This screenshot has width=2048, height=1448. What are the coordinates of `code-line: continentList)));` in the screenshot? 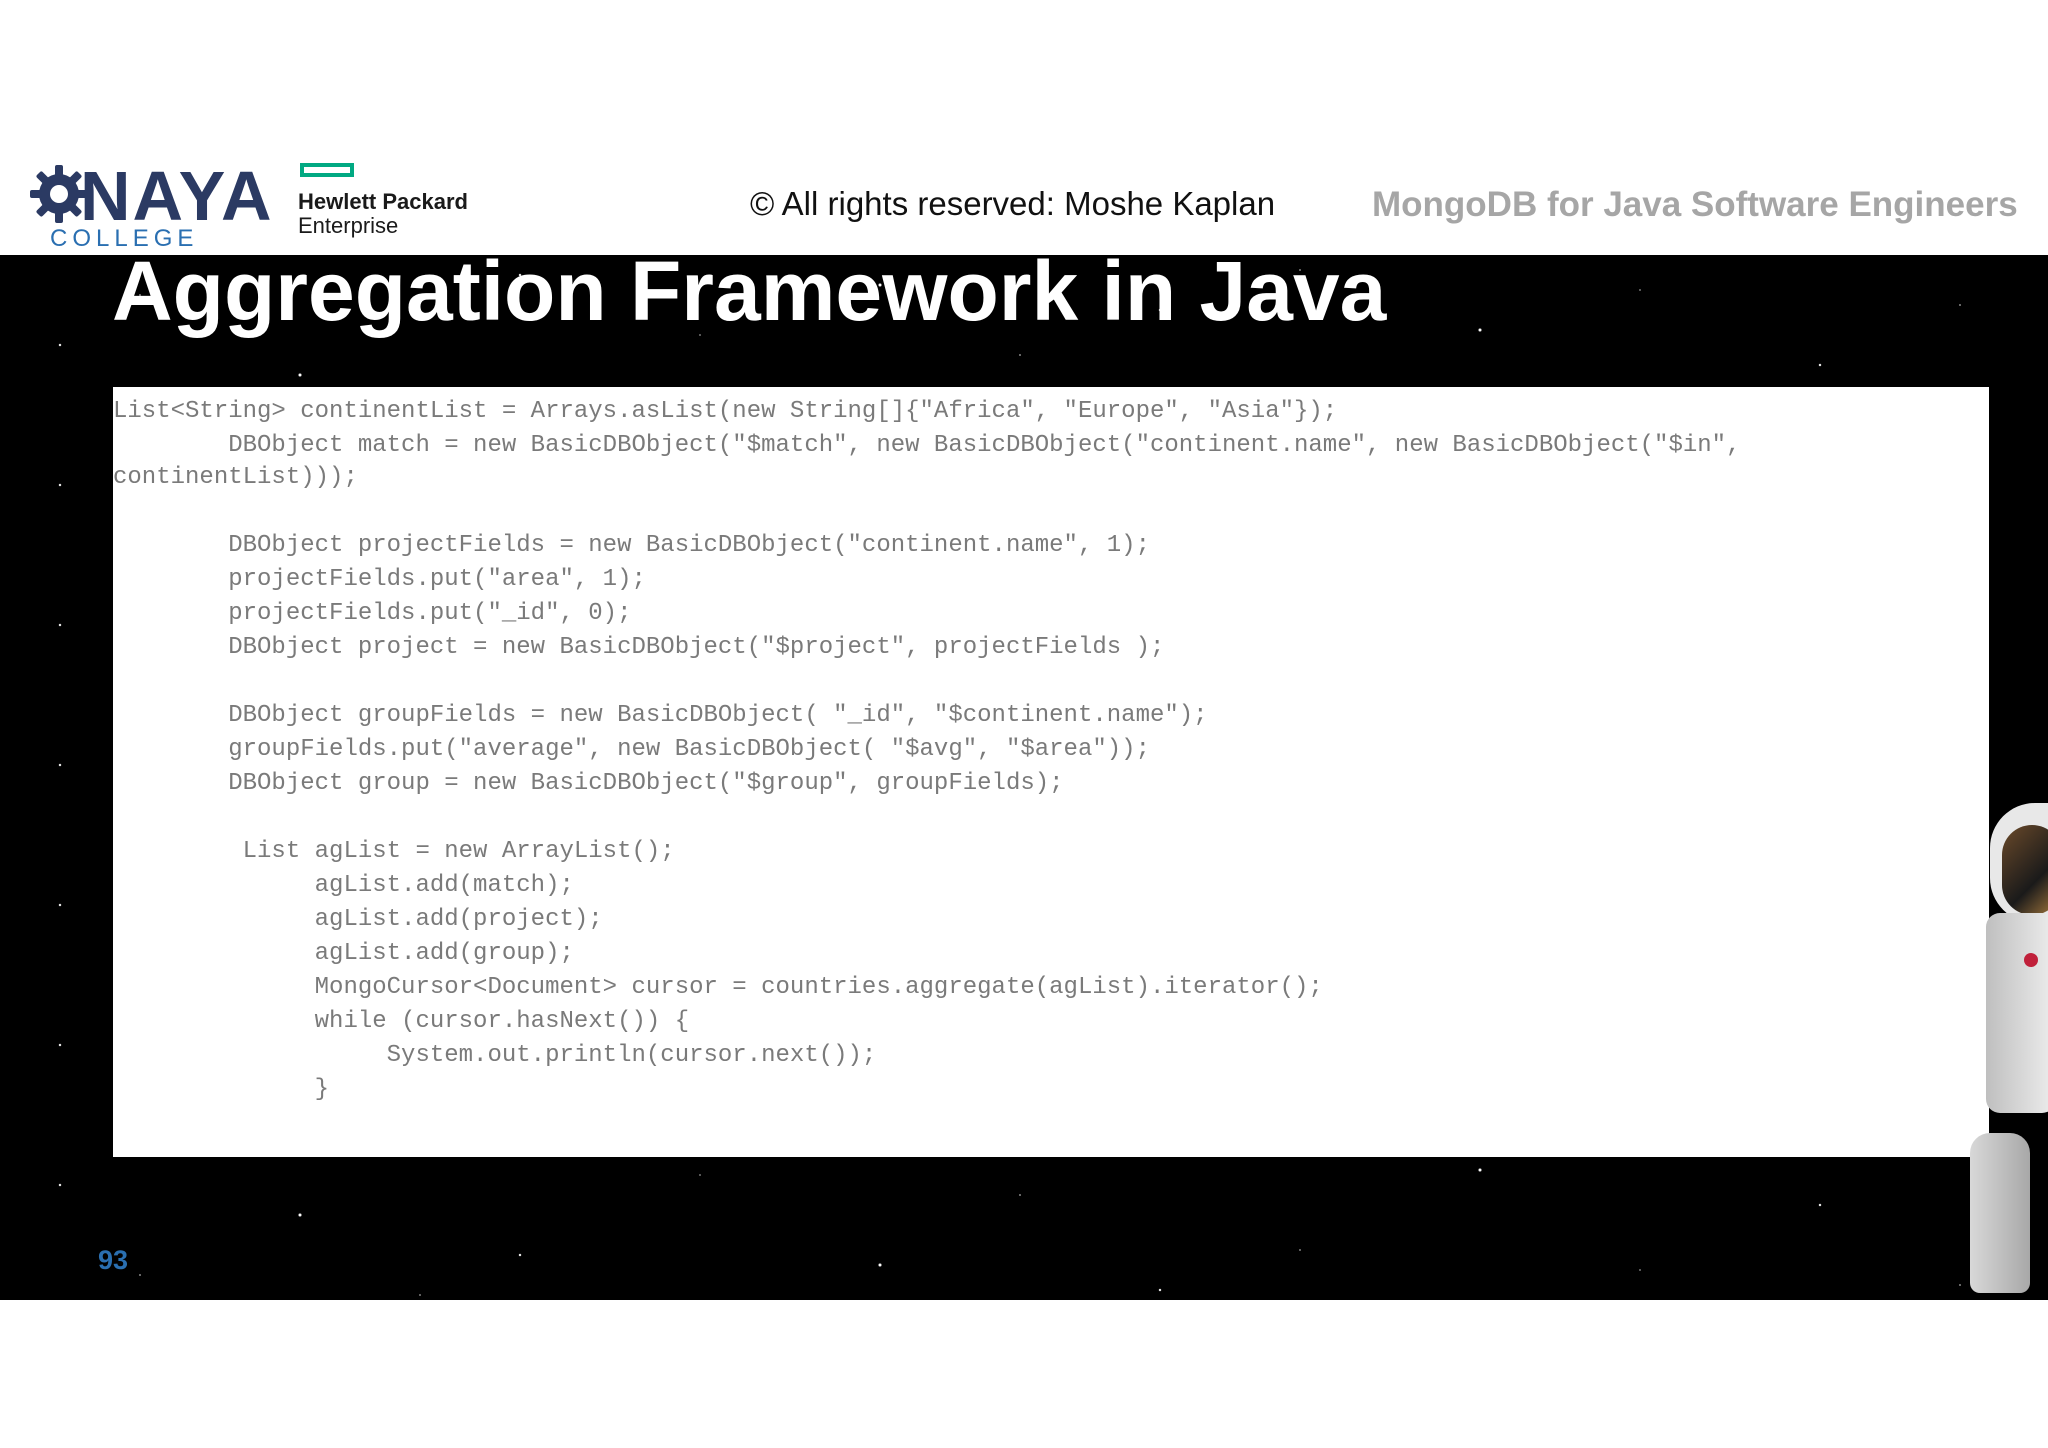 It's located at (235, 477).